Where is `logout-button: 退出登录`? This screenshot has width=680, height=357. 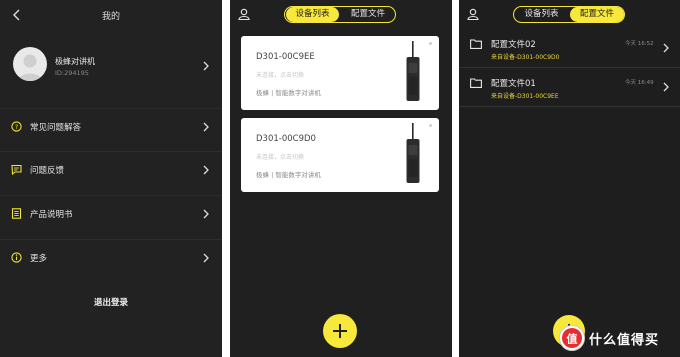 logout-button: 退出登录 is located at coordinates (111, 302).